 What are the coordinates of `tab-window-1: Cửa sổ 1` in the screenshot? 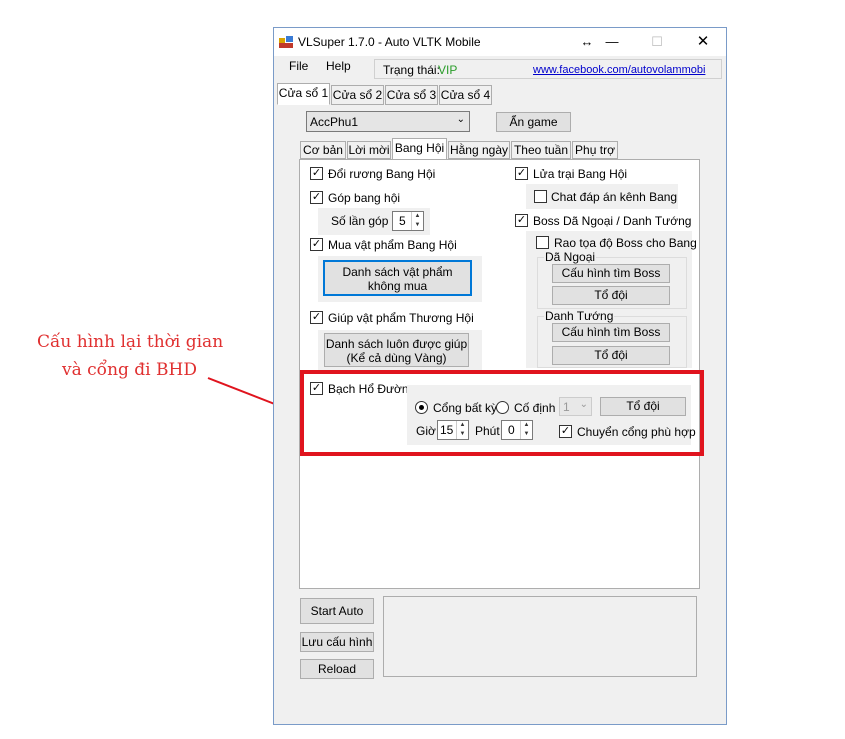 It's located at (303, 94).